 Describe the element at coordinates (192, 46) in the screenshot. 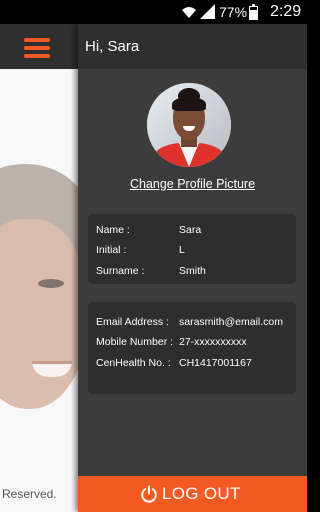

I see `drawer-header: Hi, Sara` at that location.